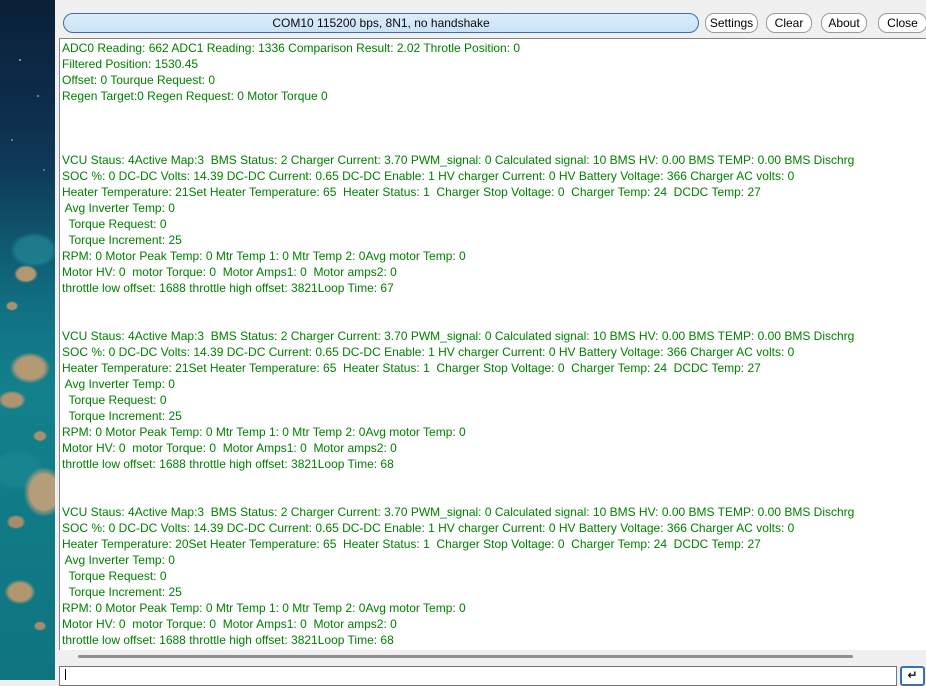 The height and width of the screenshot is (686, 926). I want to click on close-button: Close, so click(902, 23).